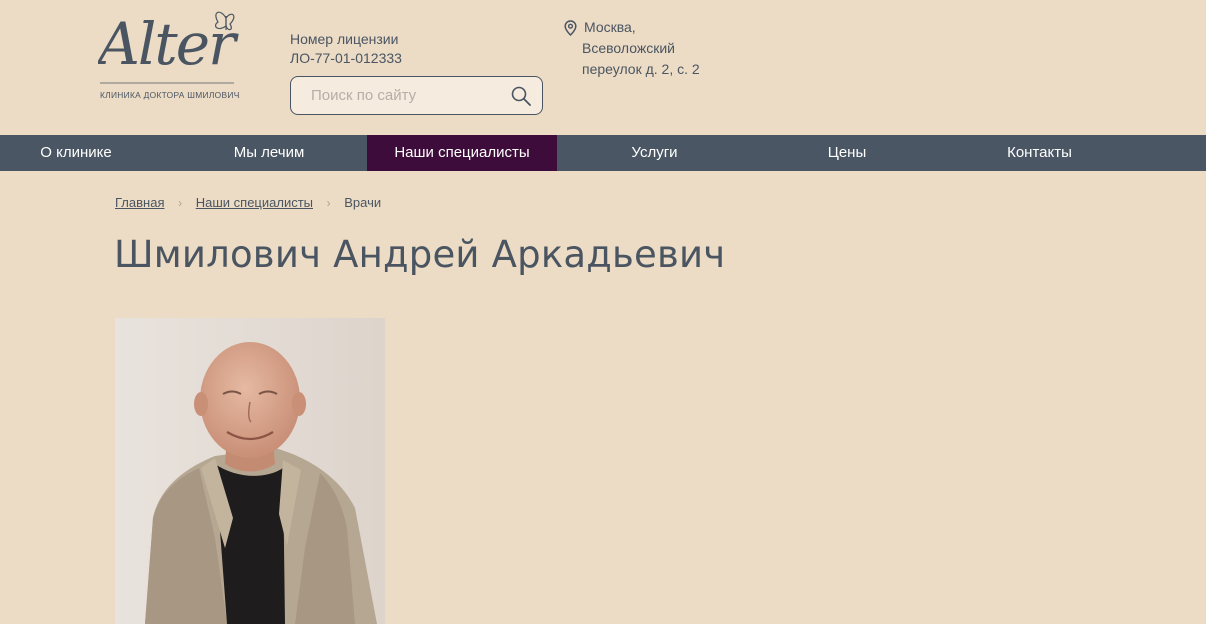  What do you see at coordinates (170, 95) in the screenshot?
I see `svg-text: КЛИНИКА ДОКТОРА ШМИЛОВИЧА` at bounding box center [170, 95].